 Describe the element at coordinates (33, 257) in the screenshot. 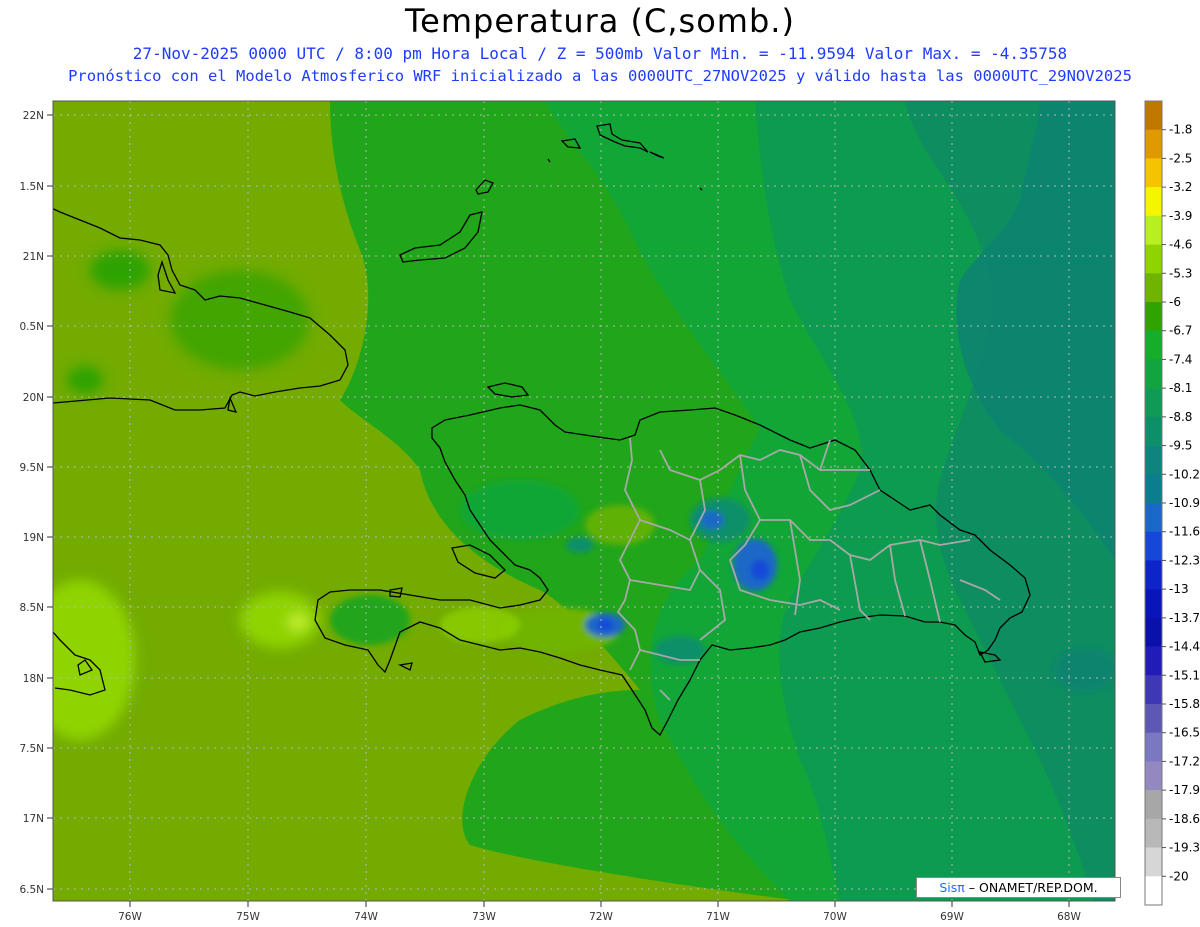

I see `y-tick-label: 21N` at that location.